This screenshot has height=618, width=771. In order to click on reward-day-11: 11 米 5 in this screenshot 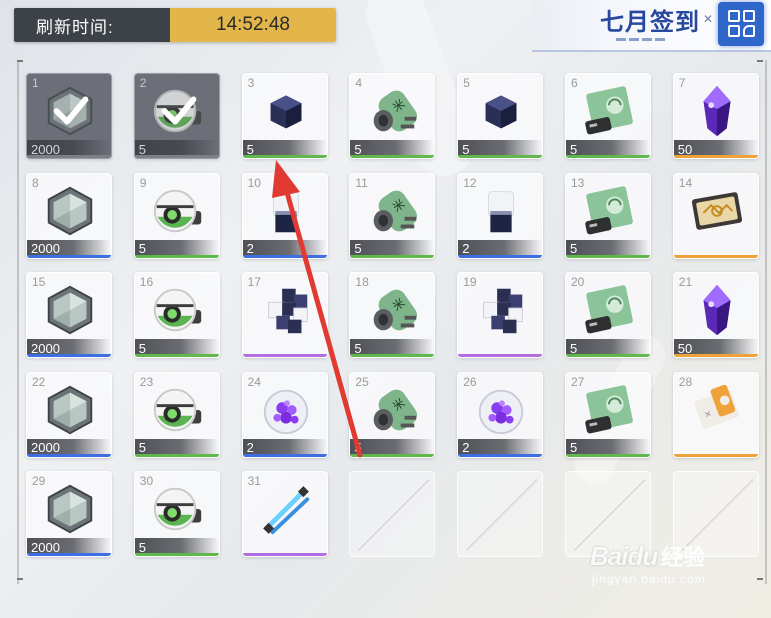, I will do `click(392, 215)`.